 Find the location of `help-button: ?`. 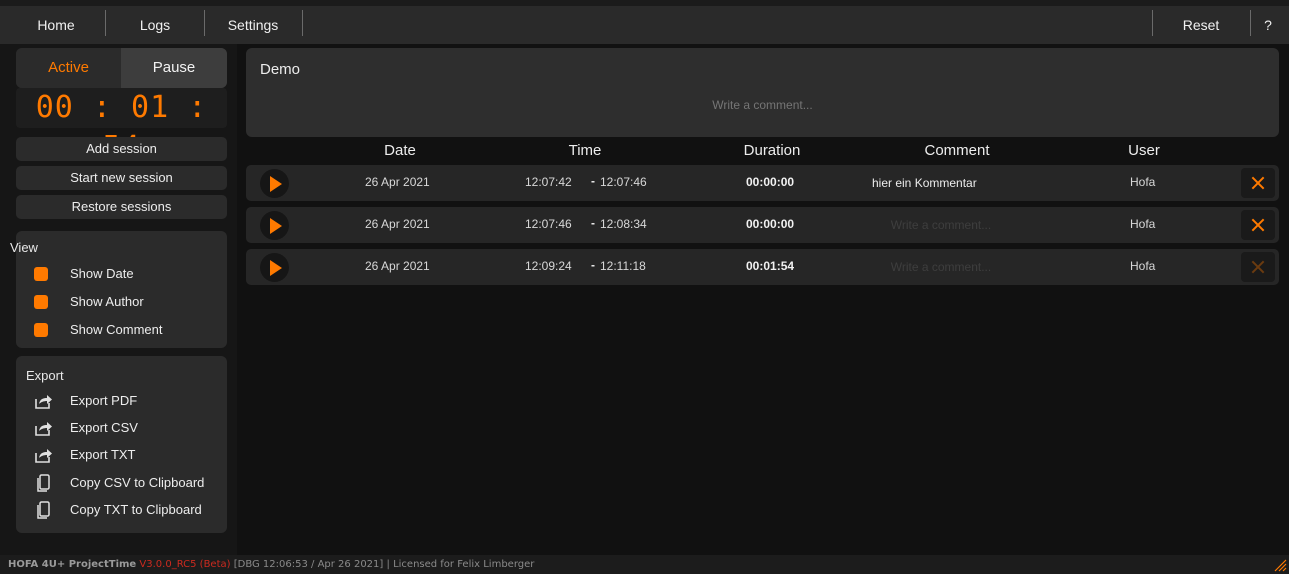

help-button: ? is located at coordinates (1268, 25).